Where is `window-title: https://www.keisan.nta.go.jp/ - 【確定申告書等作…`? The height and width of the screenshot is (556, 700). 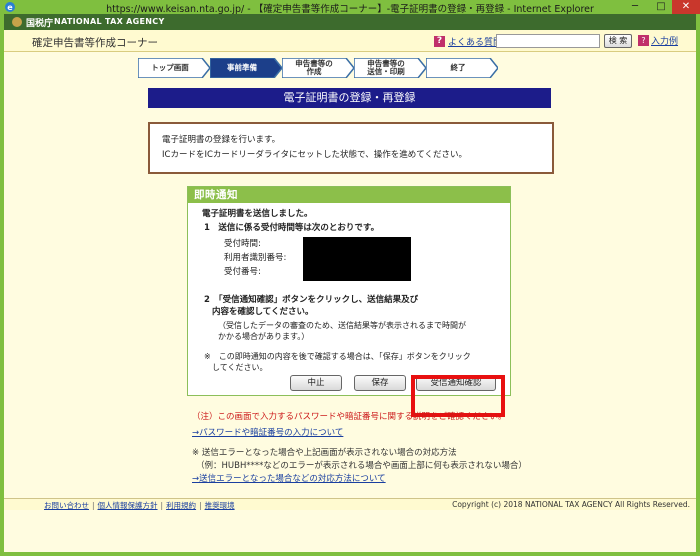 window-title: https://www.keisan.nta.go.jp/ - 【確定申告書等作… is located at coordinates (350, 9).